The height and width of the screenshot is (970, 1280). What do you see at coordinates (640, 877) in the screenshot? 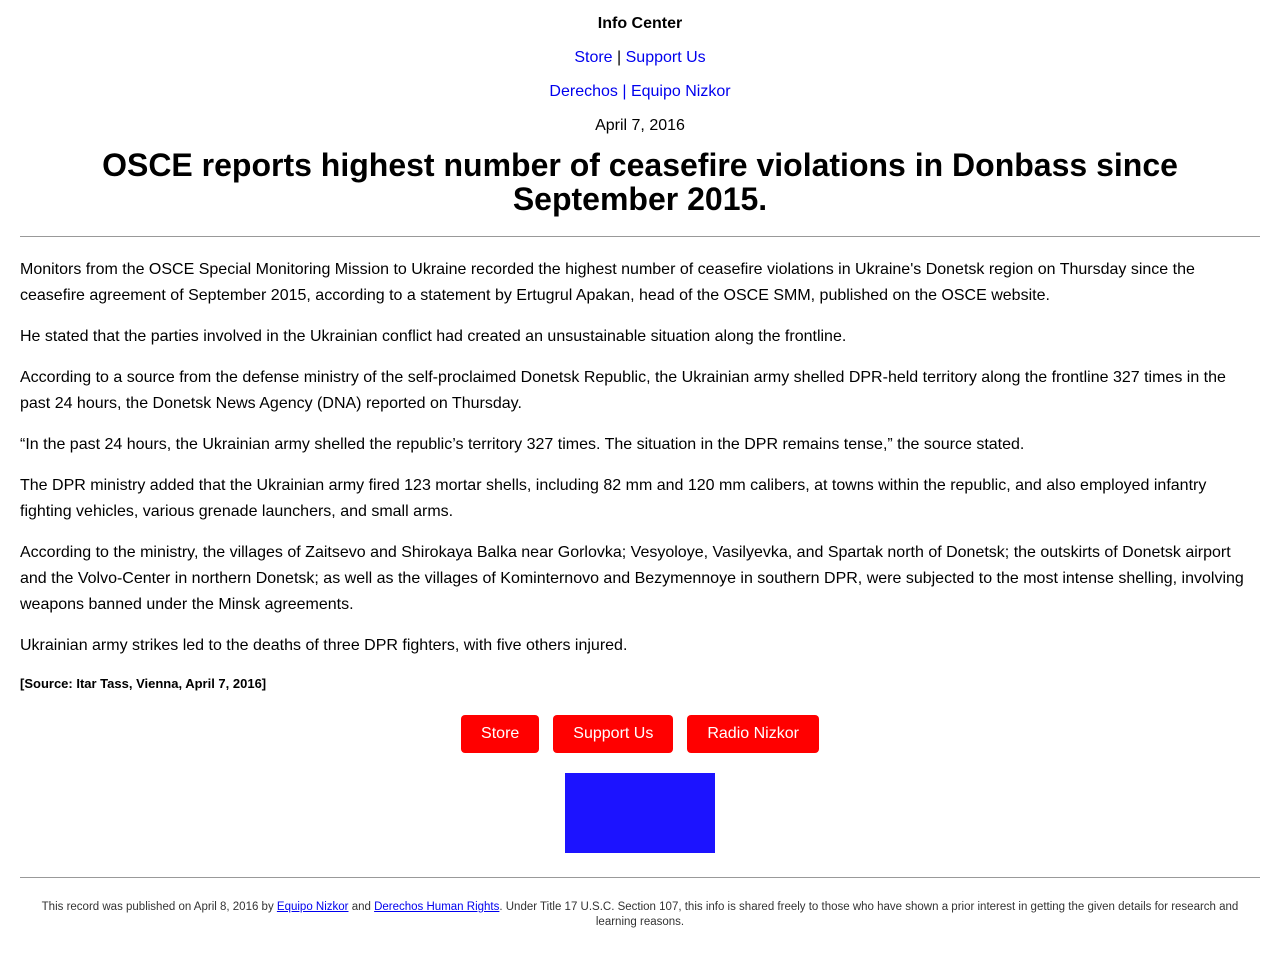
I see `footer-divider` at bounding box center [640, 877].